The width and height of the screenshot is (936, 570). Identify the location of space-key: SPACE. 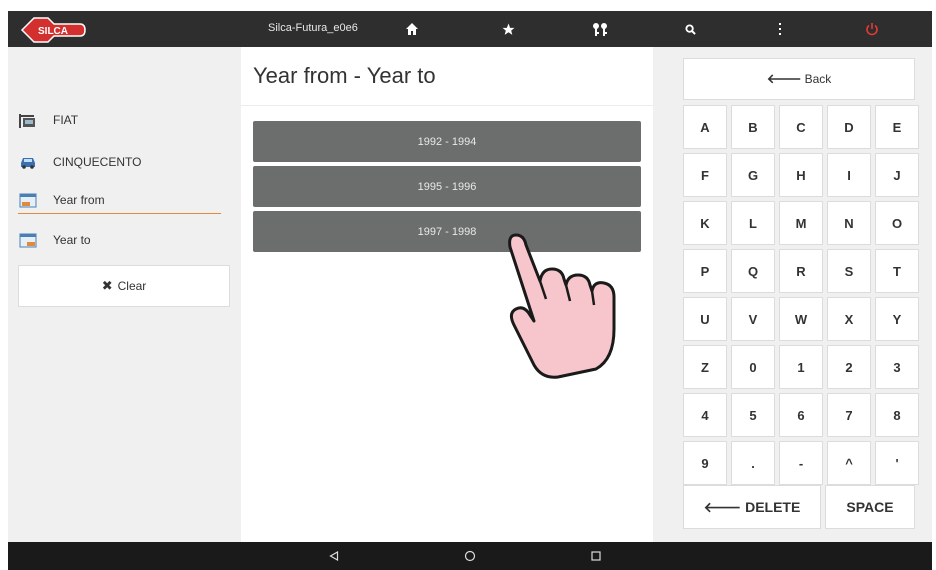
(870, 507).